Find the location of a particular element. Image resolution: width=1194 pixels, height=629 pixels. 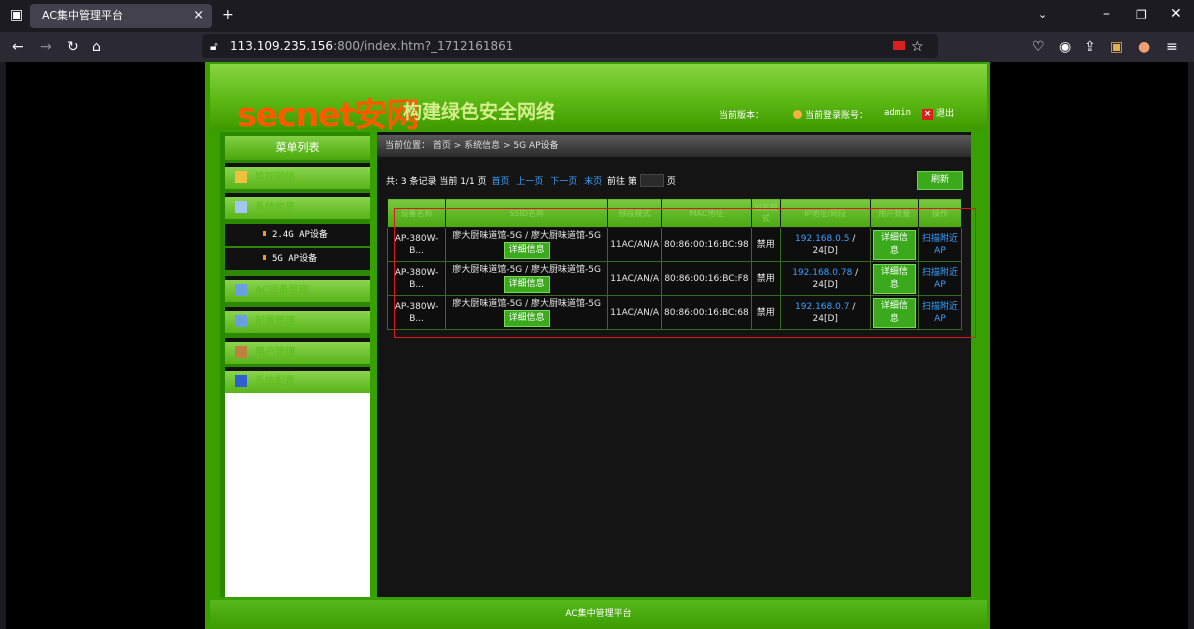

bookmark-star-icon: ☆ is located at coordinates (917, 47).